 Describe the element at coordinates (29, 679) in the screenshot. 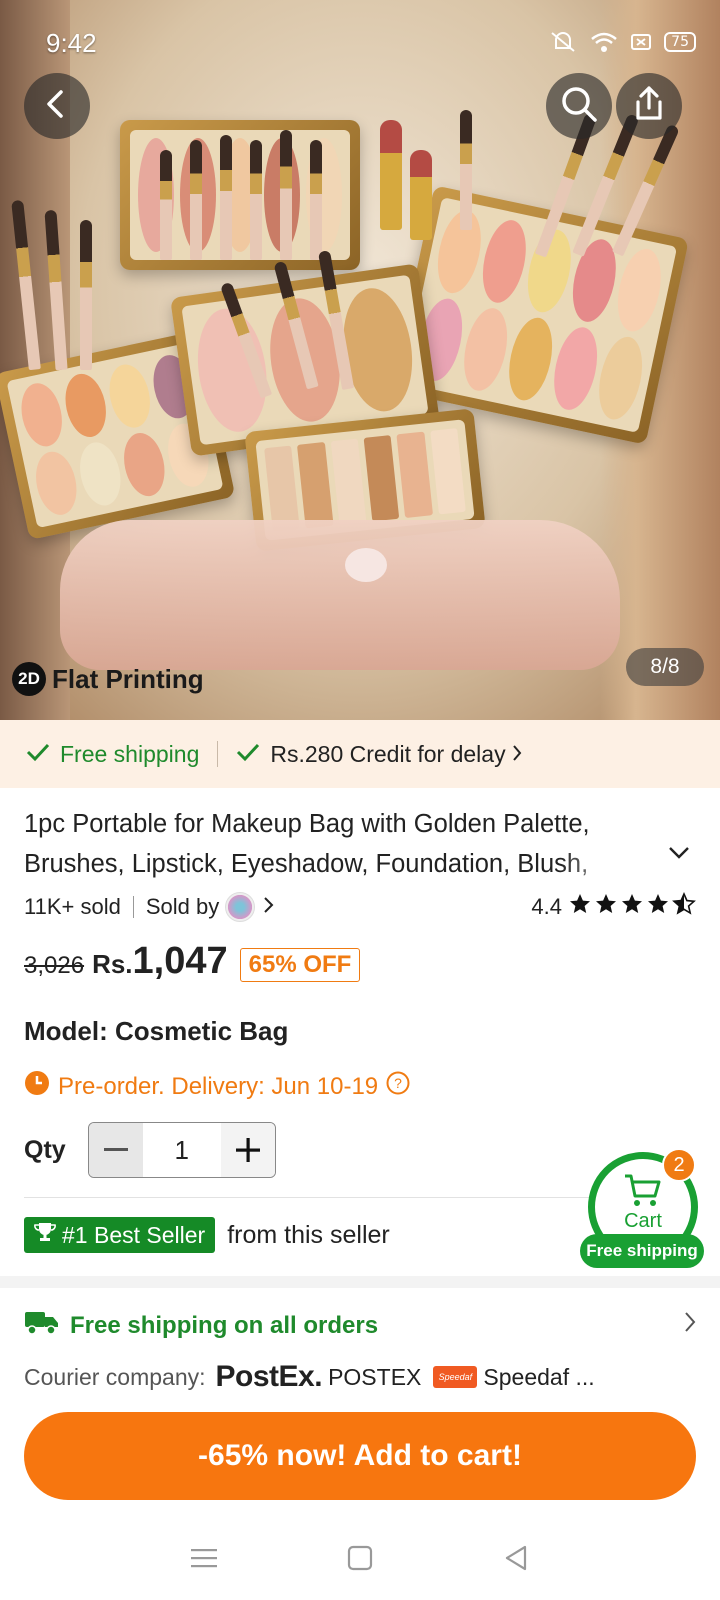

I see `print-type-badge: 2D` at that location.